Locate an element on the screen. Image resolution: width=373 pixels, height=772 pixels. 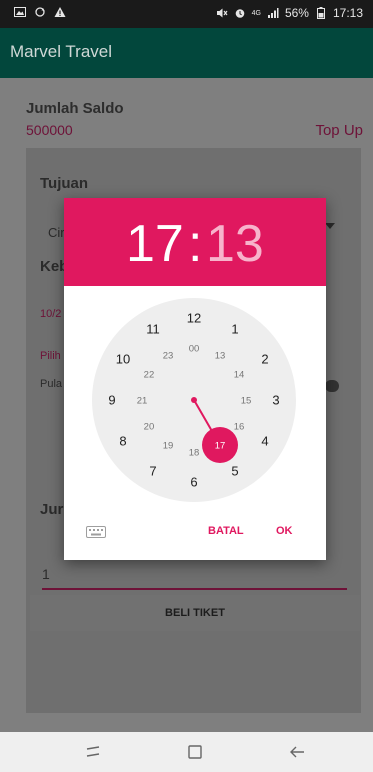
tujuan-select: Cir is located at coordinates (56, 232).